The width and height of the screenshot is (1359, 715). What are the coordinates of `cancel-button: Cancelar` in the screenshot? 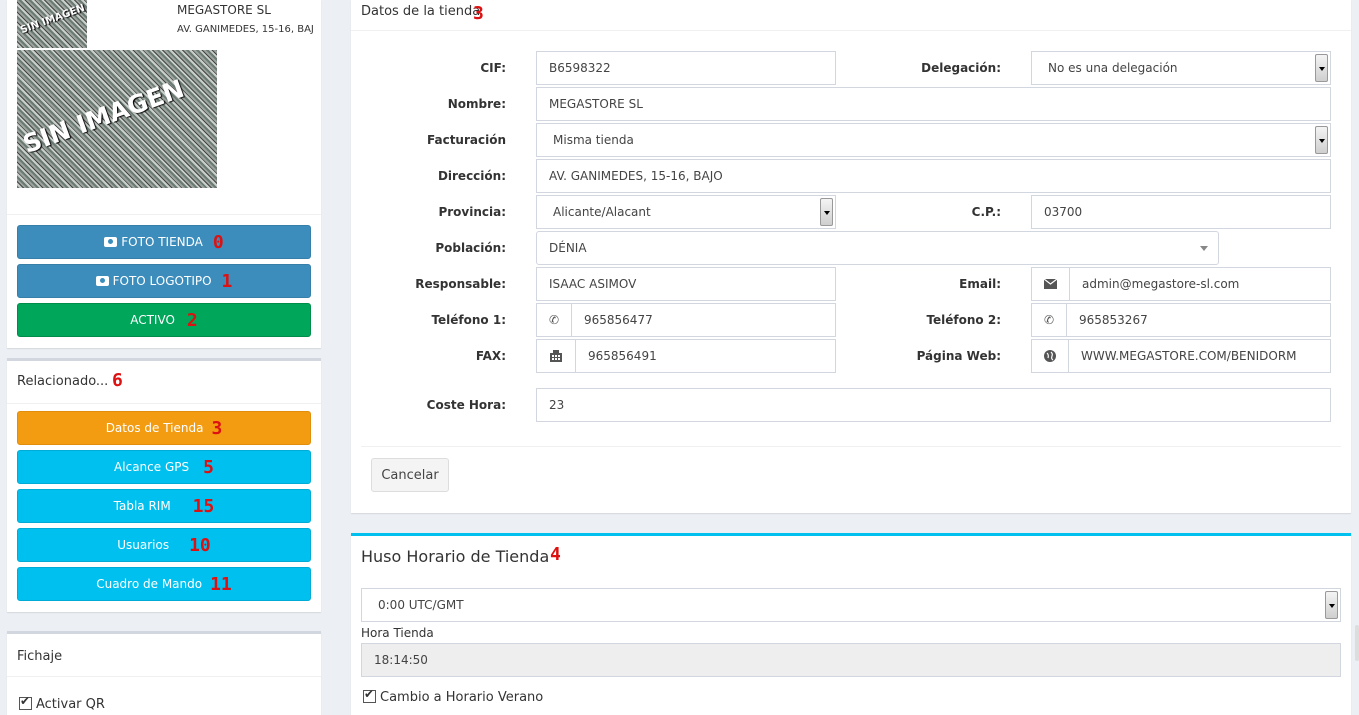 It's located at (410, 475).